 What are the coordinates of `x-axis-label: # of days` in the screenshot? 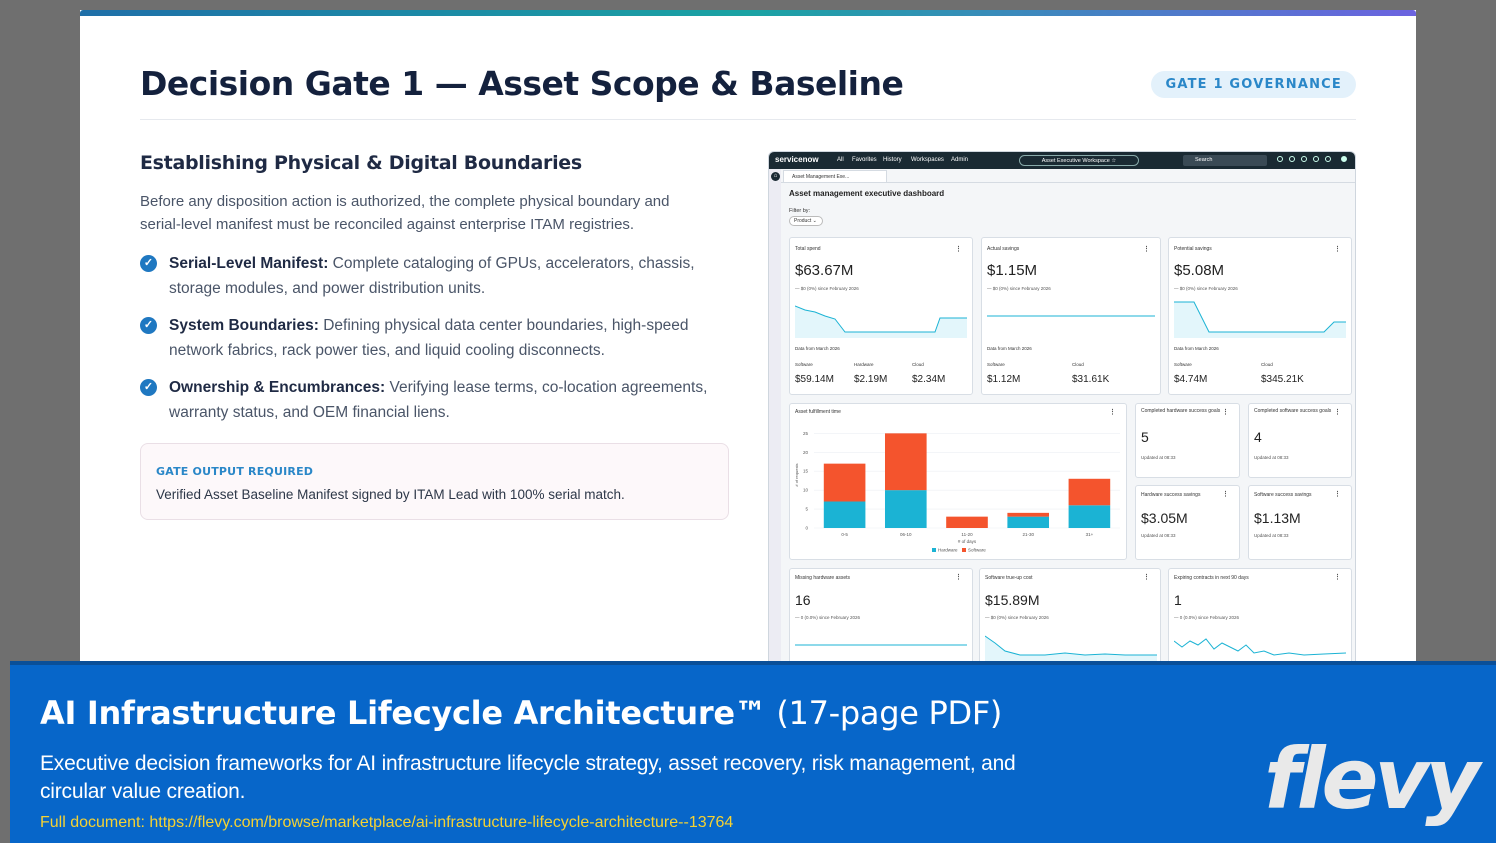 It's located at (967, 541).